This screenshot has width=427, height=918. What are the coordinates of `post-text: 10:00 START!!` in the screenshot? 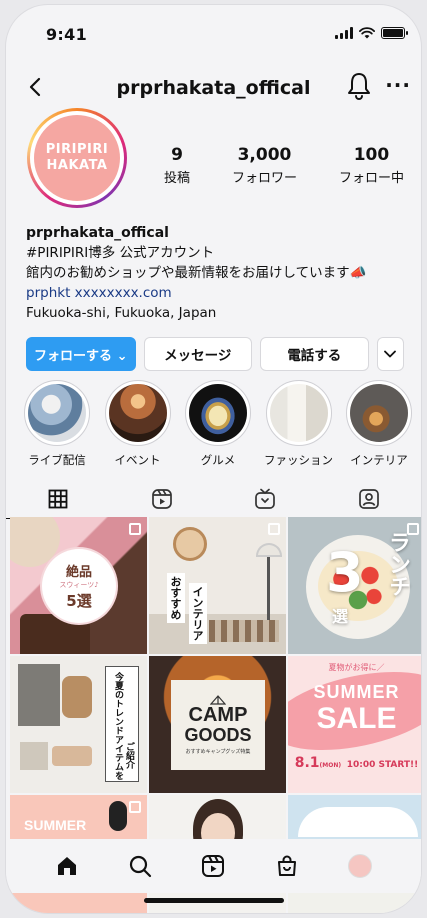 It's located at (382, 765).